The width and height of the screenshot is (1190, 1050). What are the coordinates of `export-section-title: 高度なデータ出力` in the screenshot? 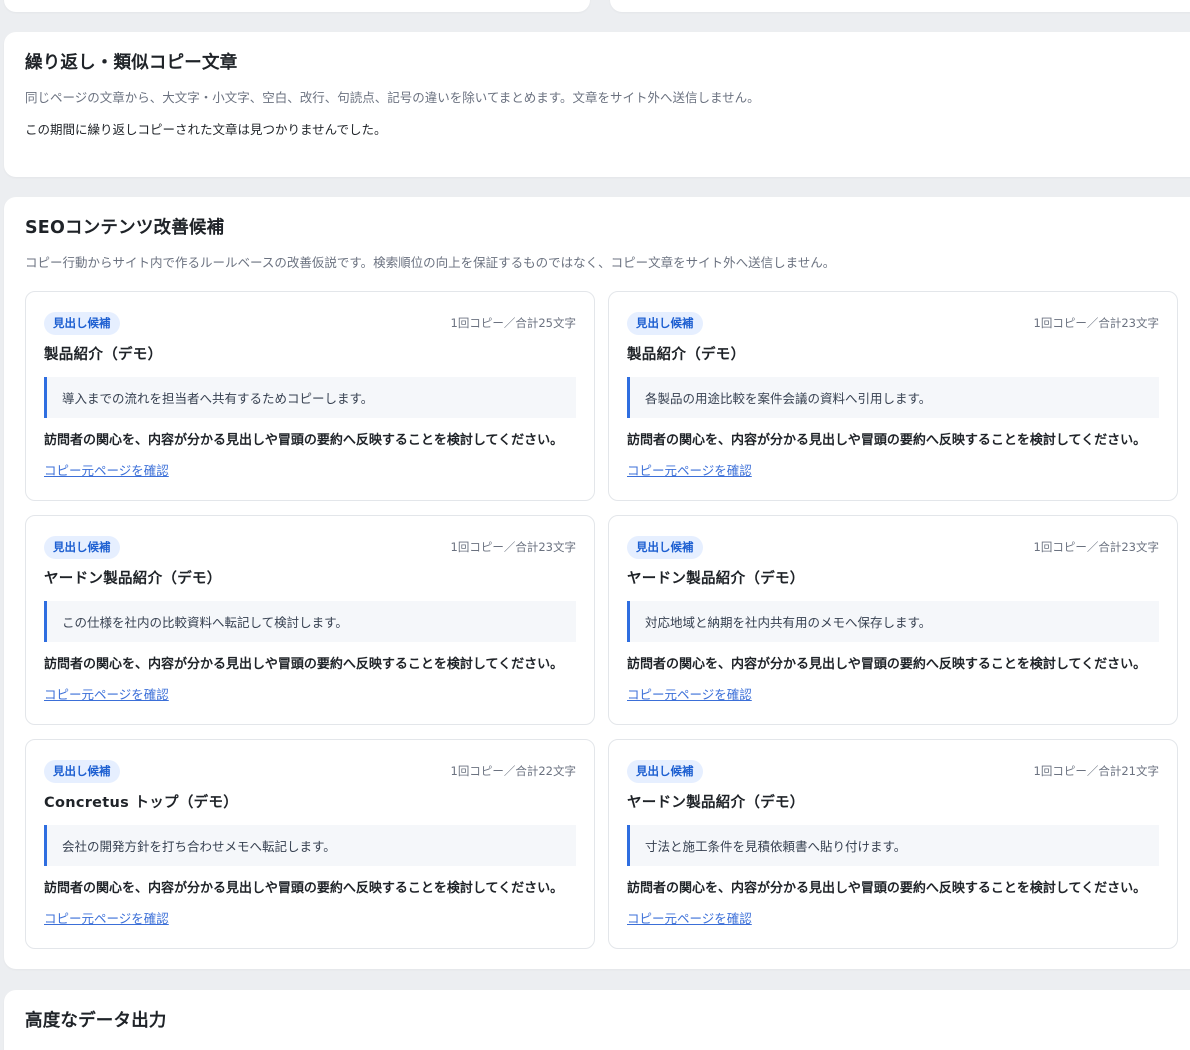 It's located at (96, 1021).